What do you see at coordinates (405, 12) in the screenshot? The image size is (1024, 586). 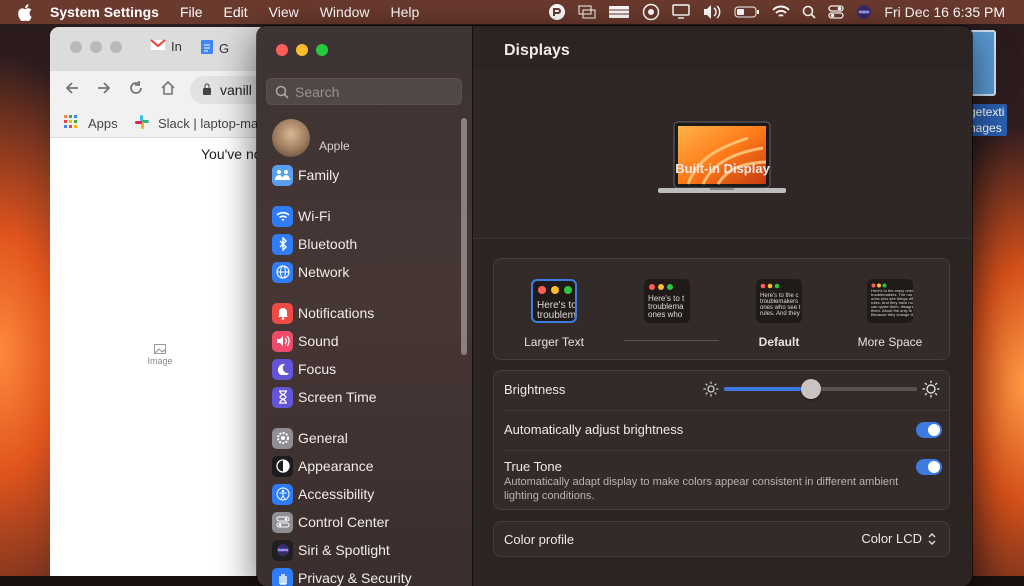 I see `menu-help: Help` at bounding box center [405, 12].